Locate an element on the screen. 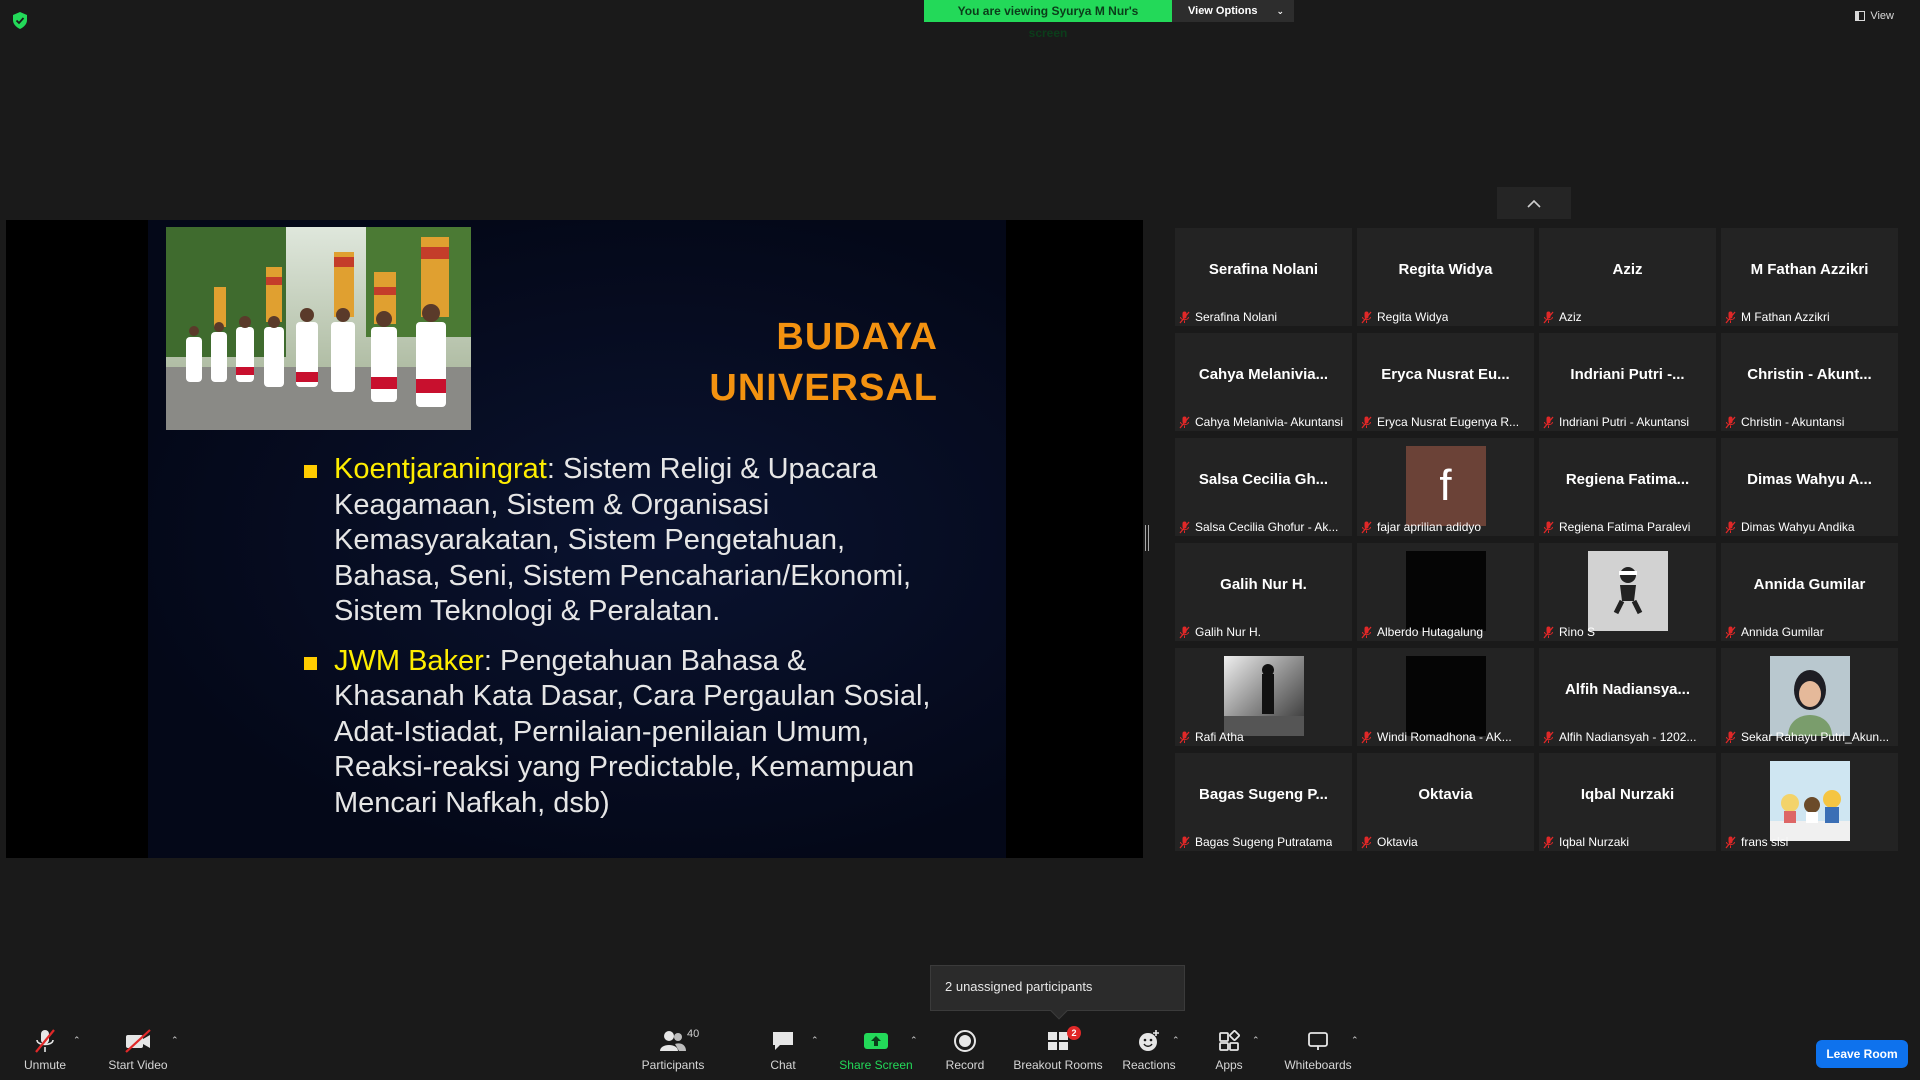  share-screen-label: Share Screen is located at coordinates (876, 1065).